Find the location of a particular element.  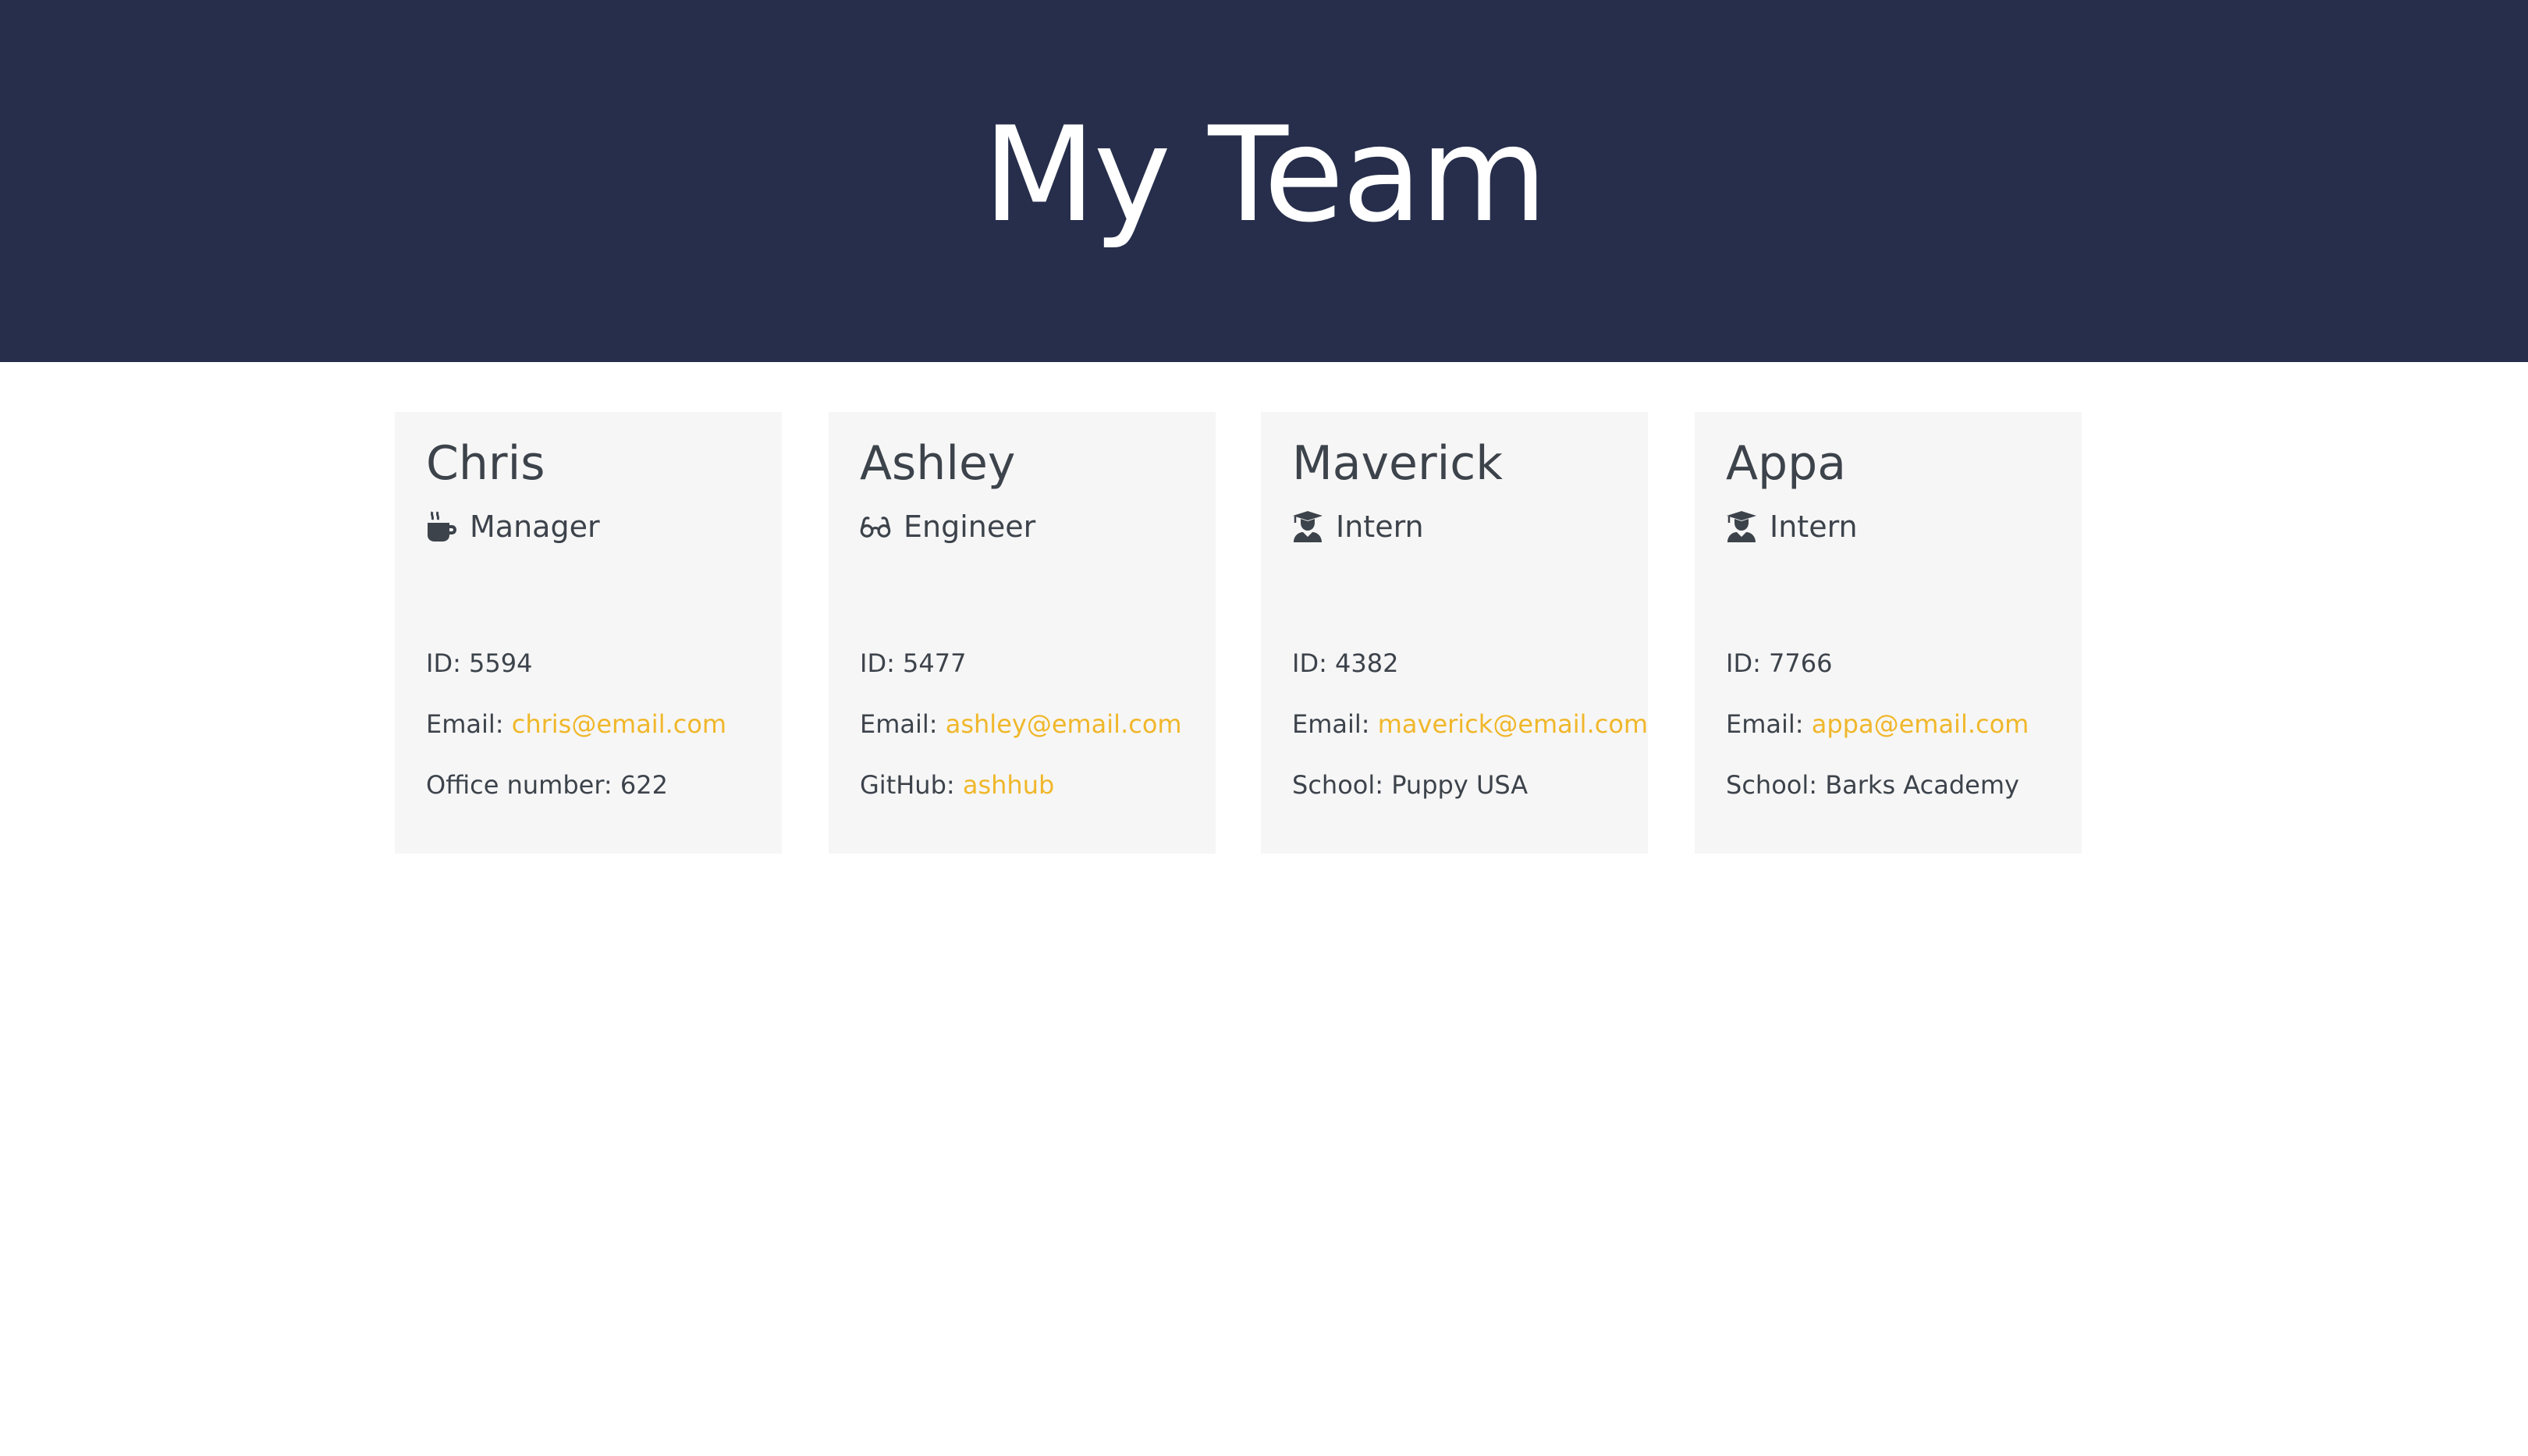

coffee-mug-icon is located at coordinates (441, 527).